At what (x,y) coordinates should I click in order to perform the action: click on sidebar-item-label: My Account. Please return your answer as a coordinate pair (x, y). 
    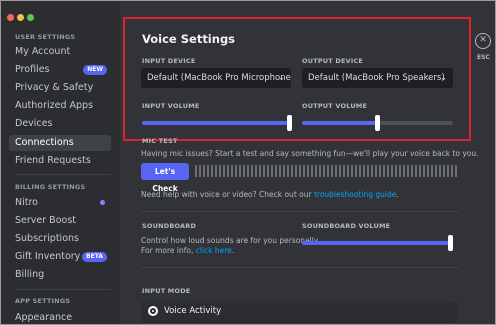
    Looking at the image, I should click on (43, 51).